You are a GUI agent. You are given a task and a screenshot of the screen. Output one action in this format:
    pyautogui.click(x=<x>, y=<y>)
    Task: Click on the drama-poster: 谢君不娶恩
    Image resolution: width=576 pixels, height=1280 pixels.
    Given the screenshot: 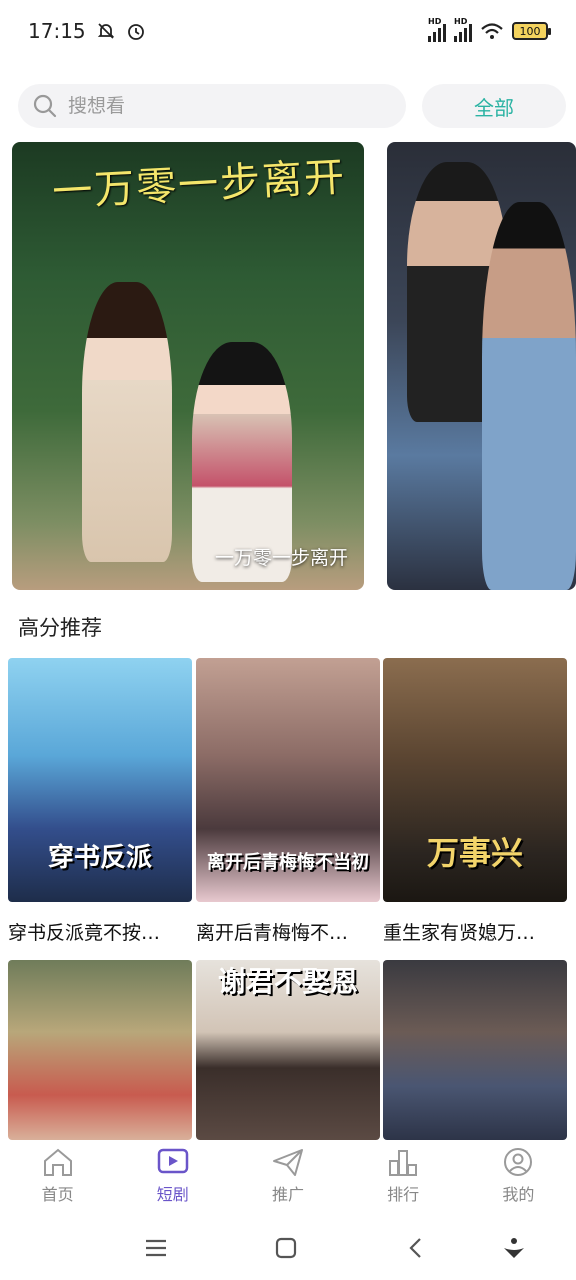 What is the action you would take?
    pyautogui.click(x=288, y=1050)
    